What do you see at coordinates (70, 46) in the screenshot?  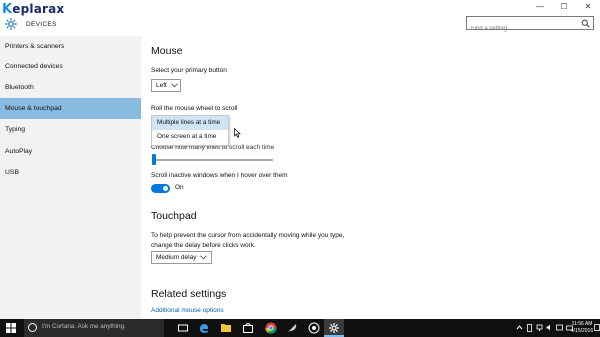 I see `sidebar-item-printers: Printers & scanners` at bounding box center [70, 46].